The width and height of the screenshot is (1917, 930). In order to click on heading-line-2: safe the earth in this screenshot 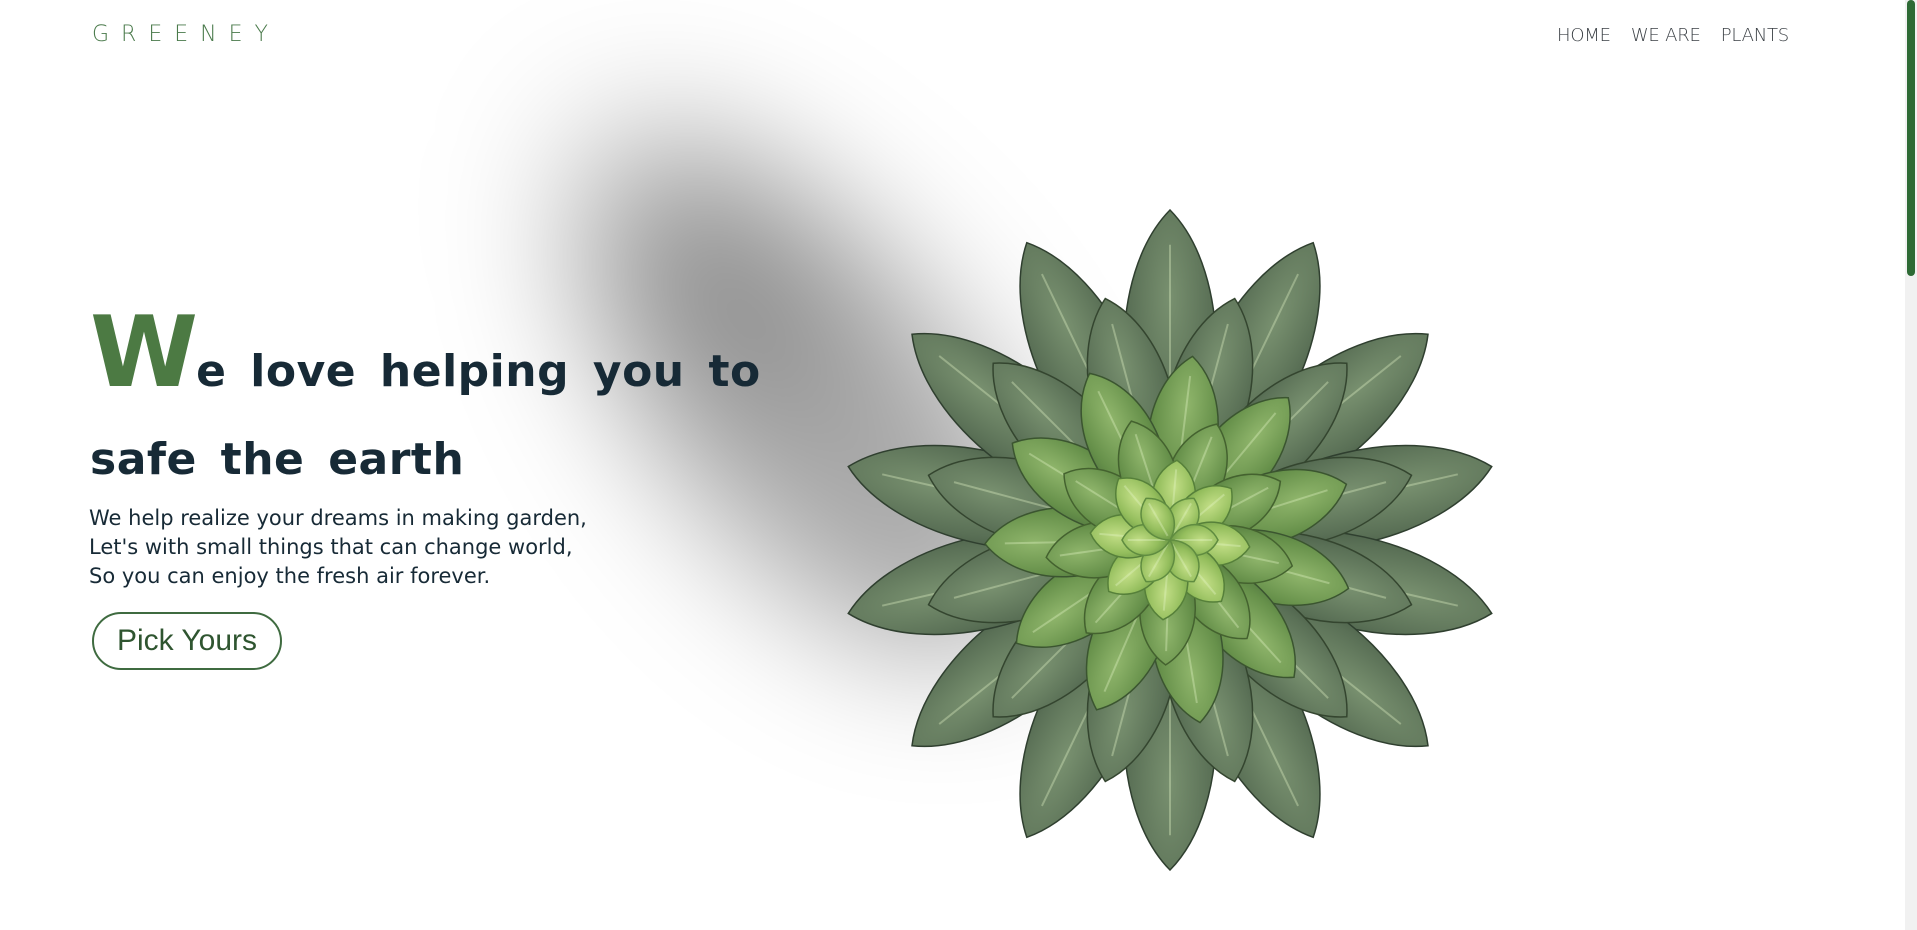, I will do `click(277, 459)`.